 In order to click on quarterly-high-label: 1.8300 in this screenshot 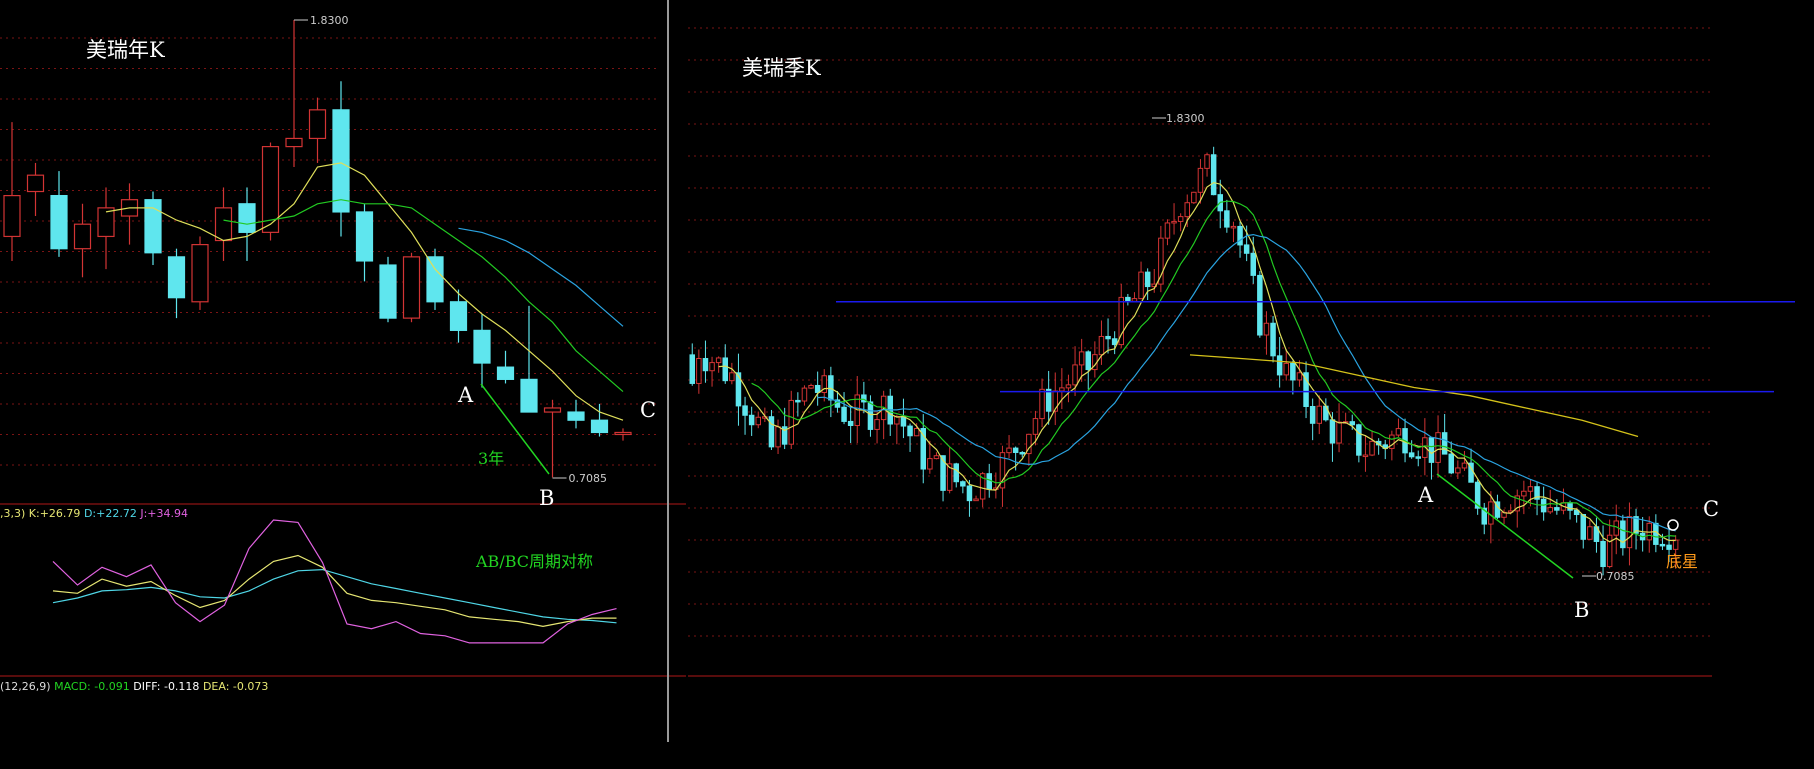, I will do `click(1185, 118)`.